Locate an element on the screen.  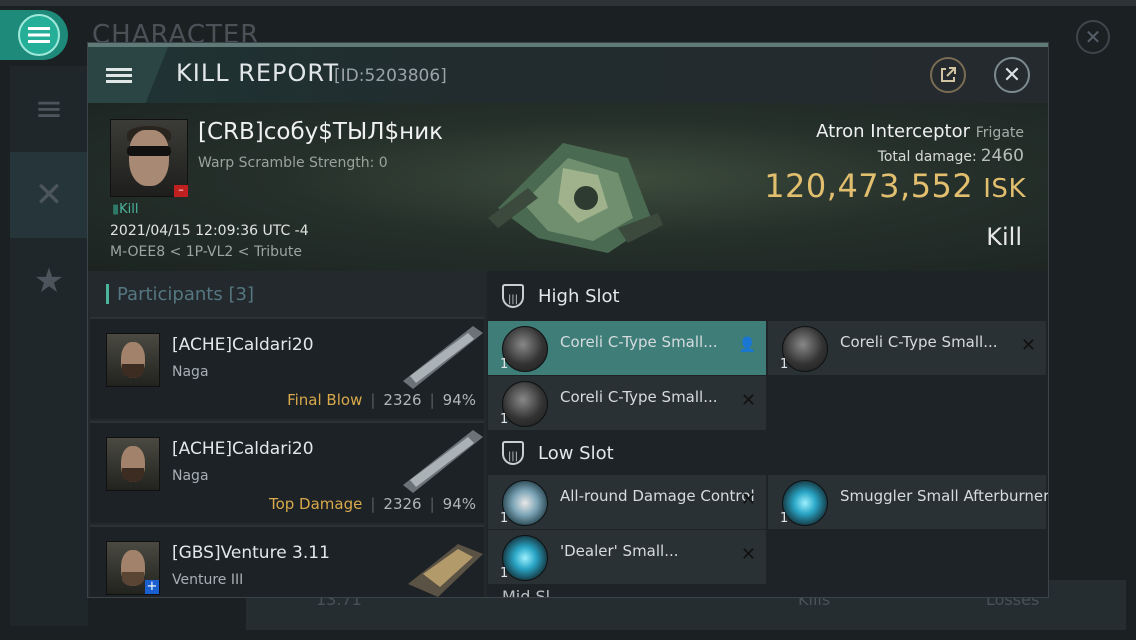
sidebar-list-icon: ≡ is located at coordinates (49, 109).